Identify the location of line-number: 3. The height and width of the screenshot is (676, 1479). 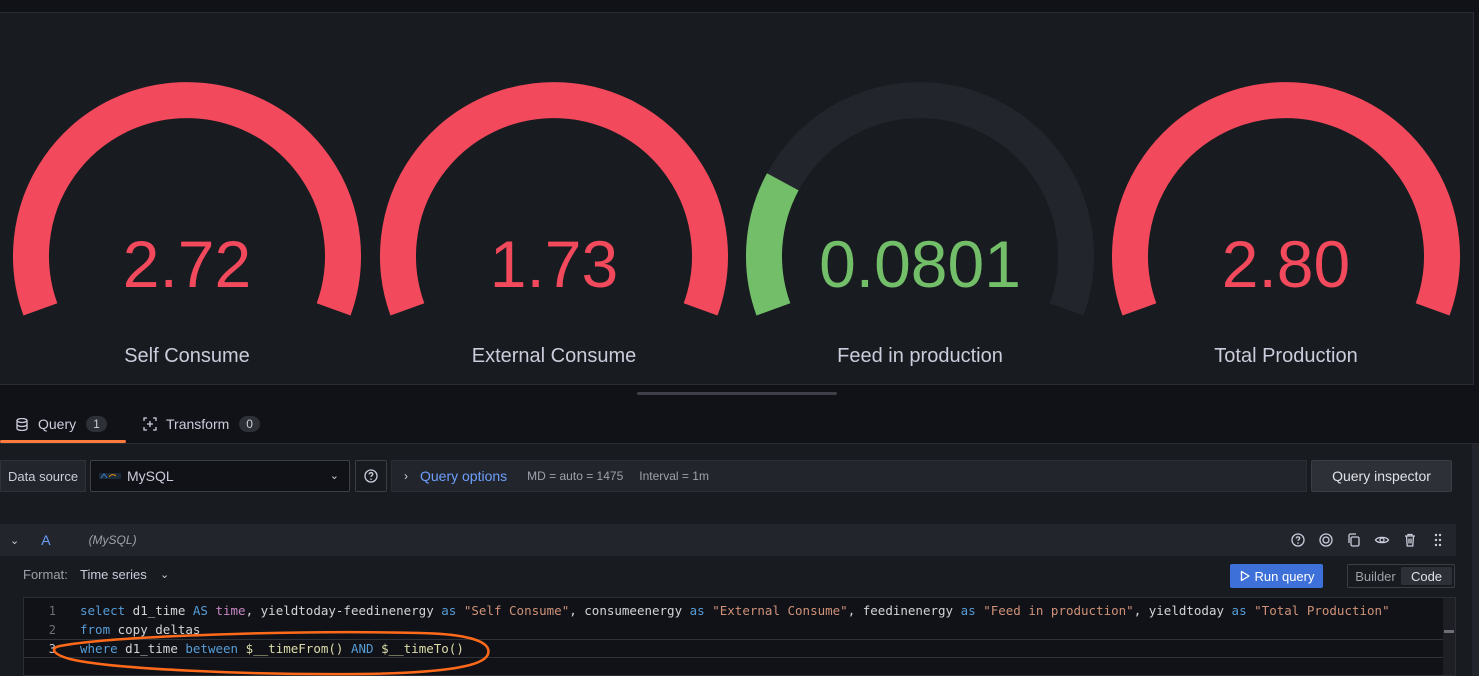
(52, 648).